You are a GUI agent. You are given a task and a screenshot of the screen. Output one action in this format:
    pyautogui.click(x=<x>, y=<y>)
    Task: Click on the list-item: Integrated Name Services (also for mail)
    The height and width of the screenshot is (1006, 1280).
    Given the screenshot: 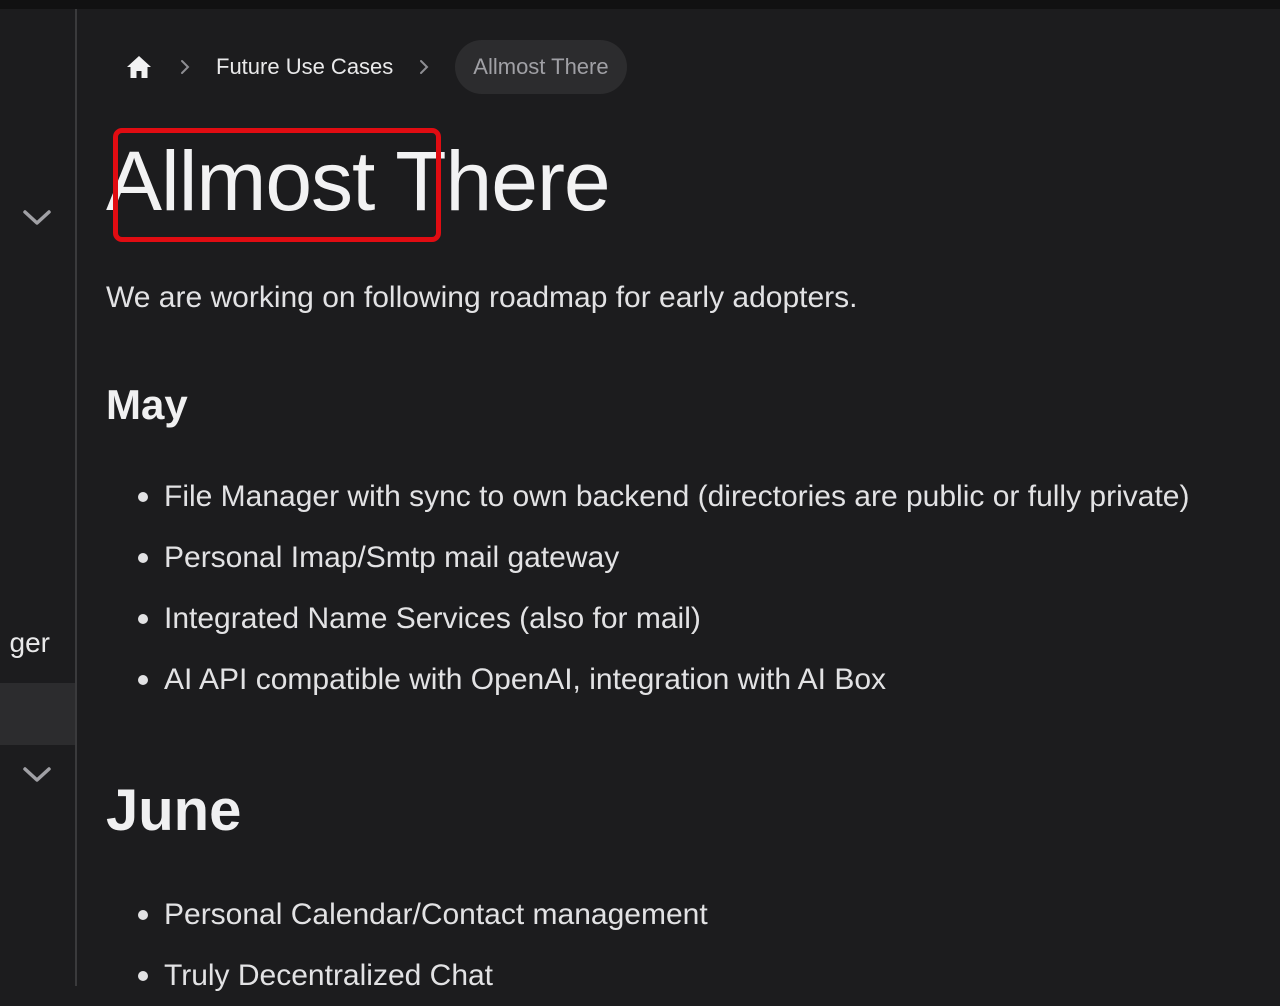 What is the action you would take?
    pyautogui.click(x=647, y=618)
    